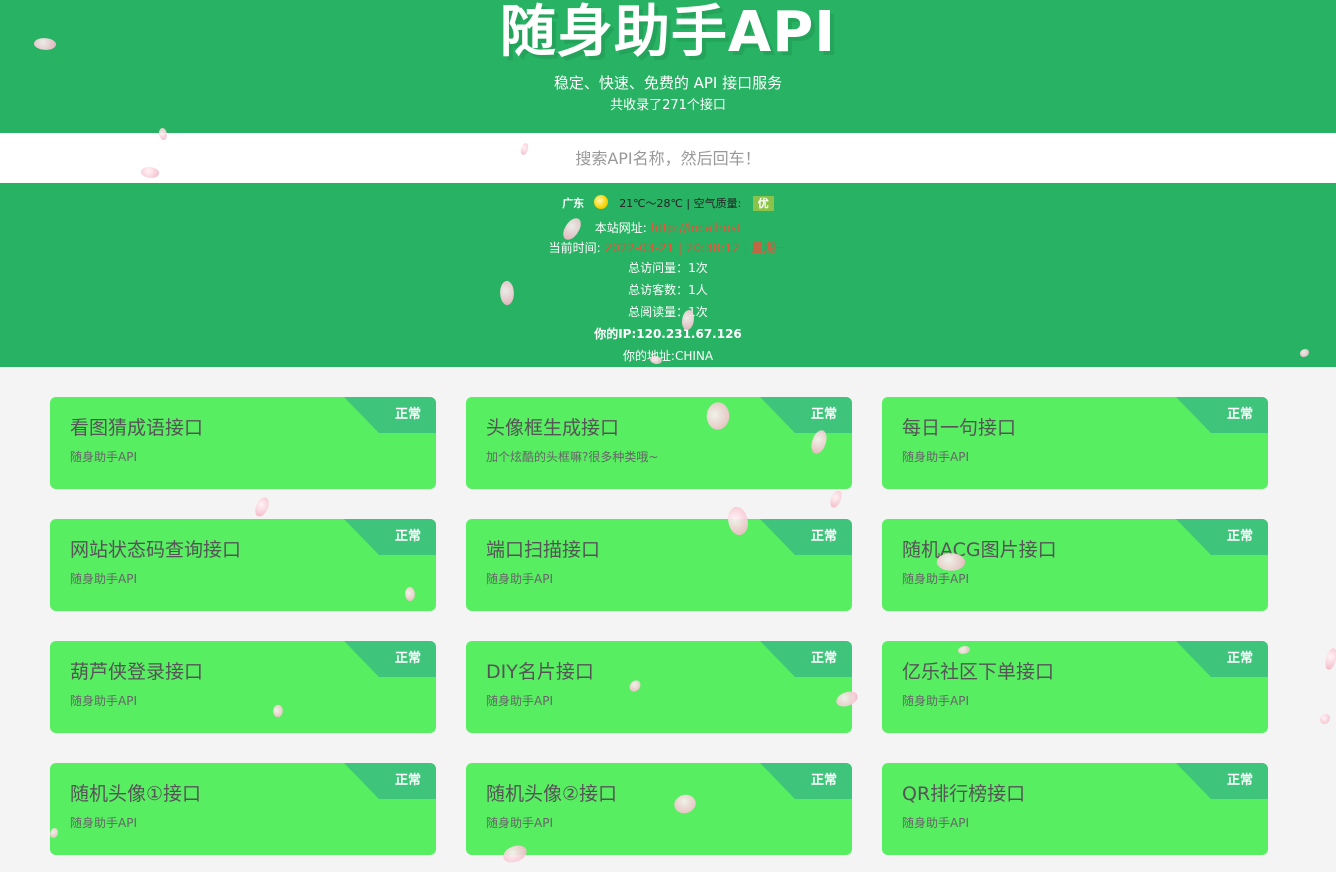 This screenshot has width=1336, height=872. I want to click on api-card-title: 葫芦侠登录接口, so click(137, 672).